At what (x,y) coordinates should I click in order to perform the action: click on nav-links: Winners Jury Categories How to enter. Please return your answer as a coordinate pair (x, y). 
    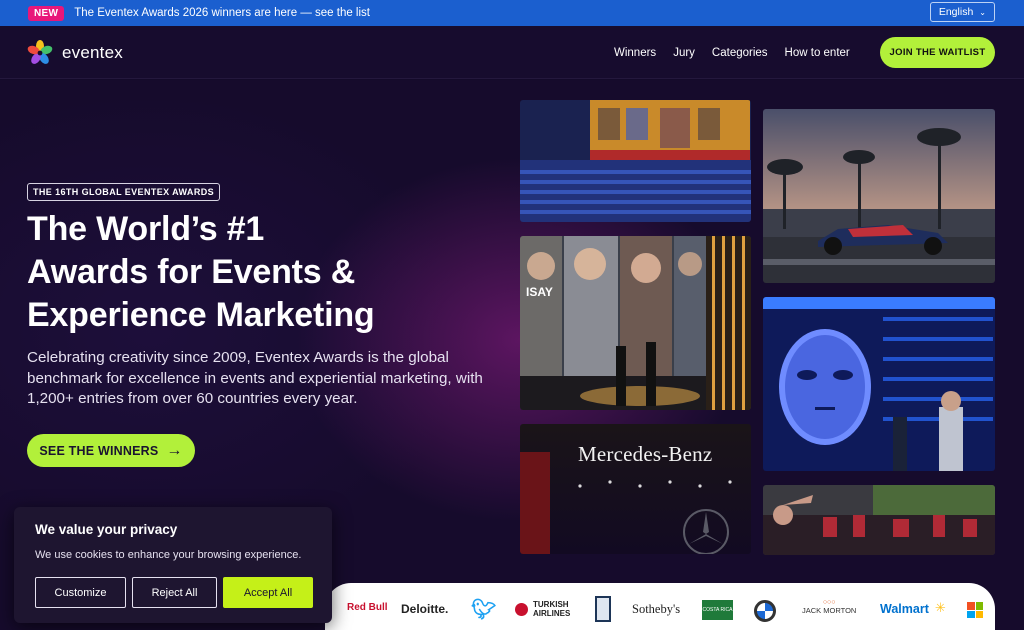
    Looking at the image, I should click on (732, 52).